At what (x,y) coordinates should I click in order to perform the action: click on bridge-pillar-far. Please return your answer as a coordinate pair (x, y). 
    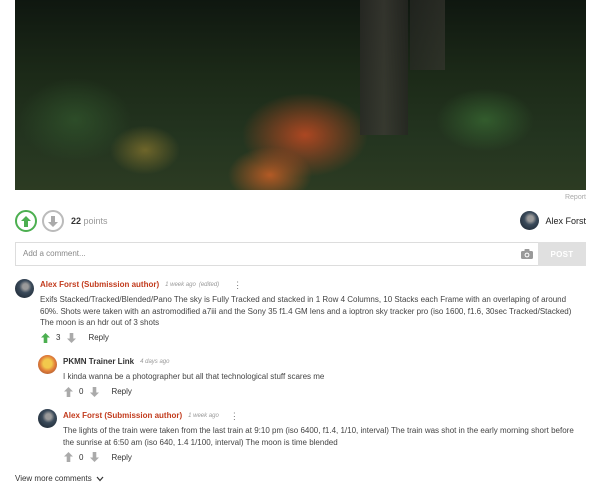
    Looking at the image, I should click on (427, 35).